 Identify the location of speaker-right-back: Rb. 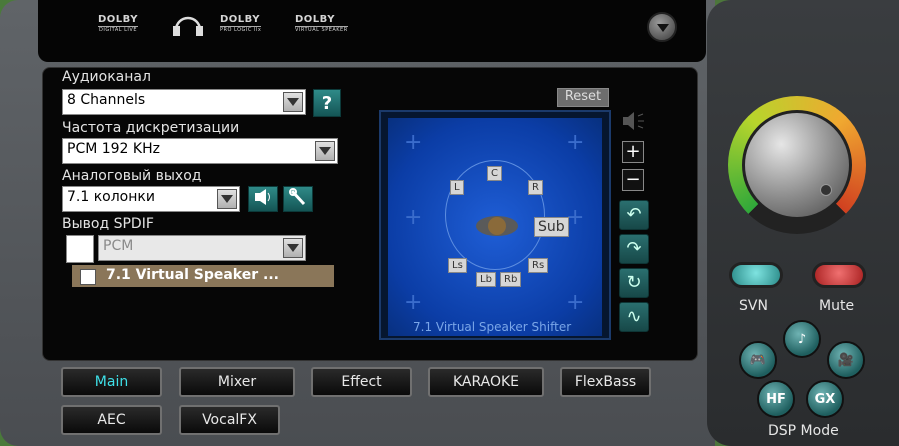
(511, 279).